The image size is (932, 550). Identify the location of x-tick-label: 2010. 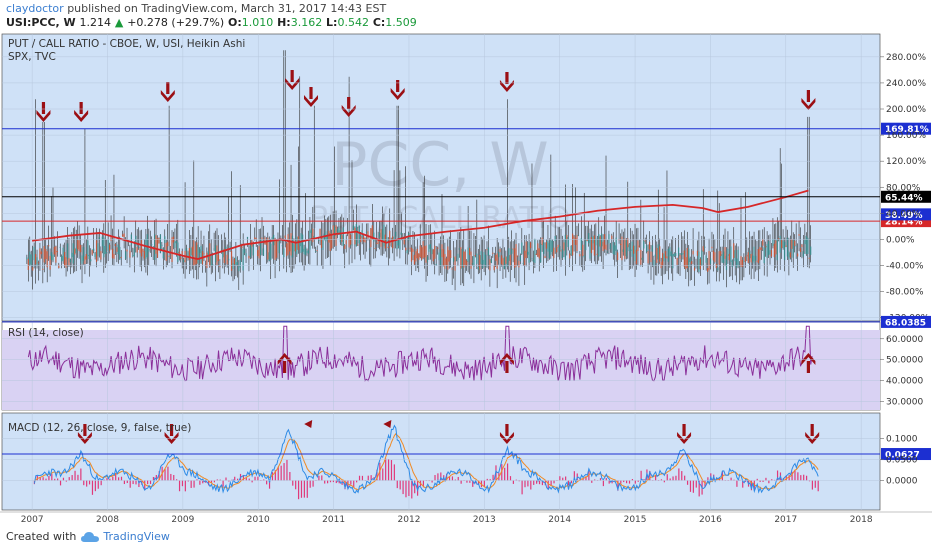
(258, 520).